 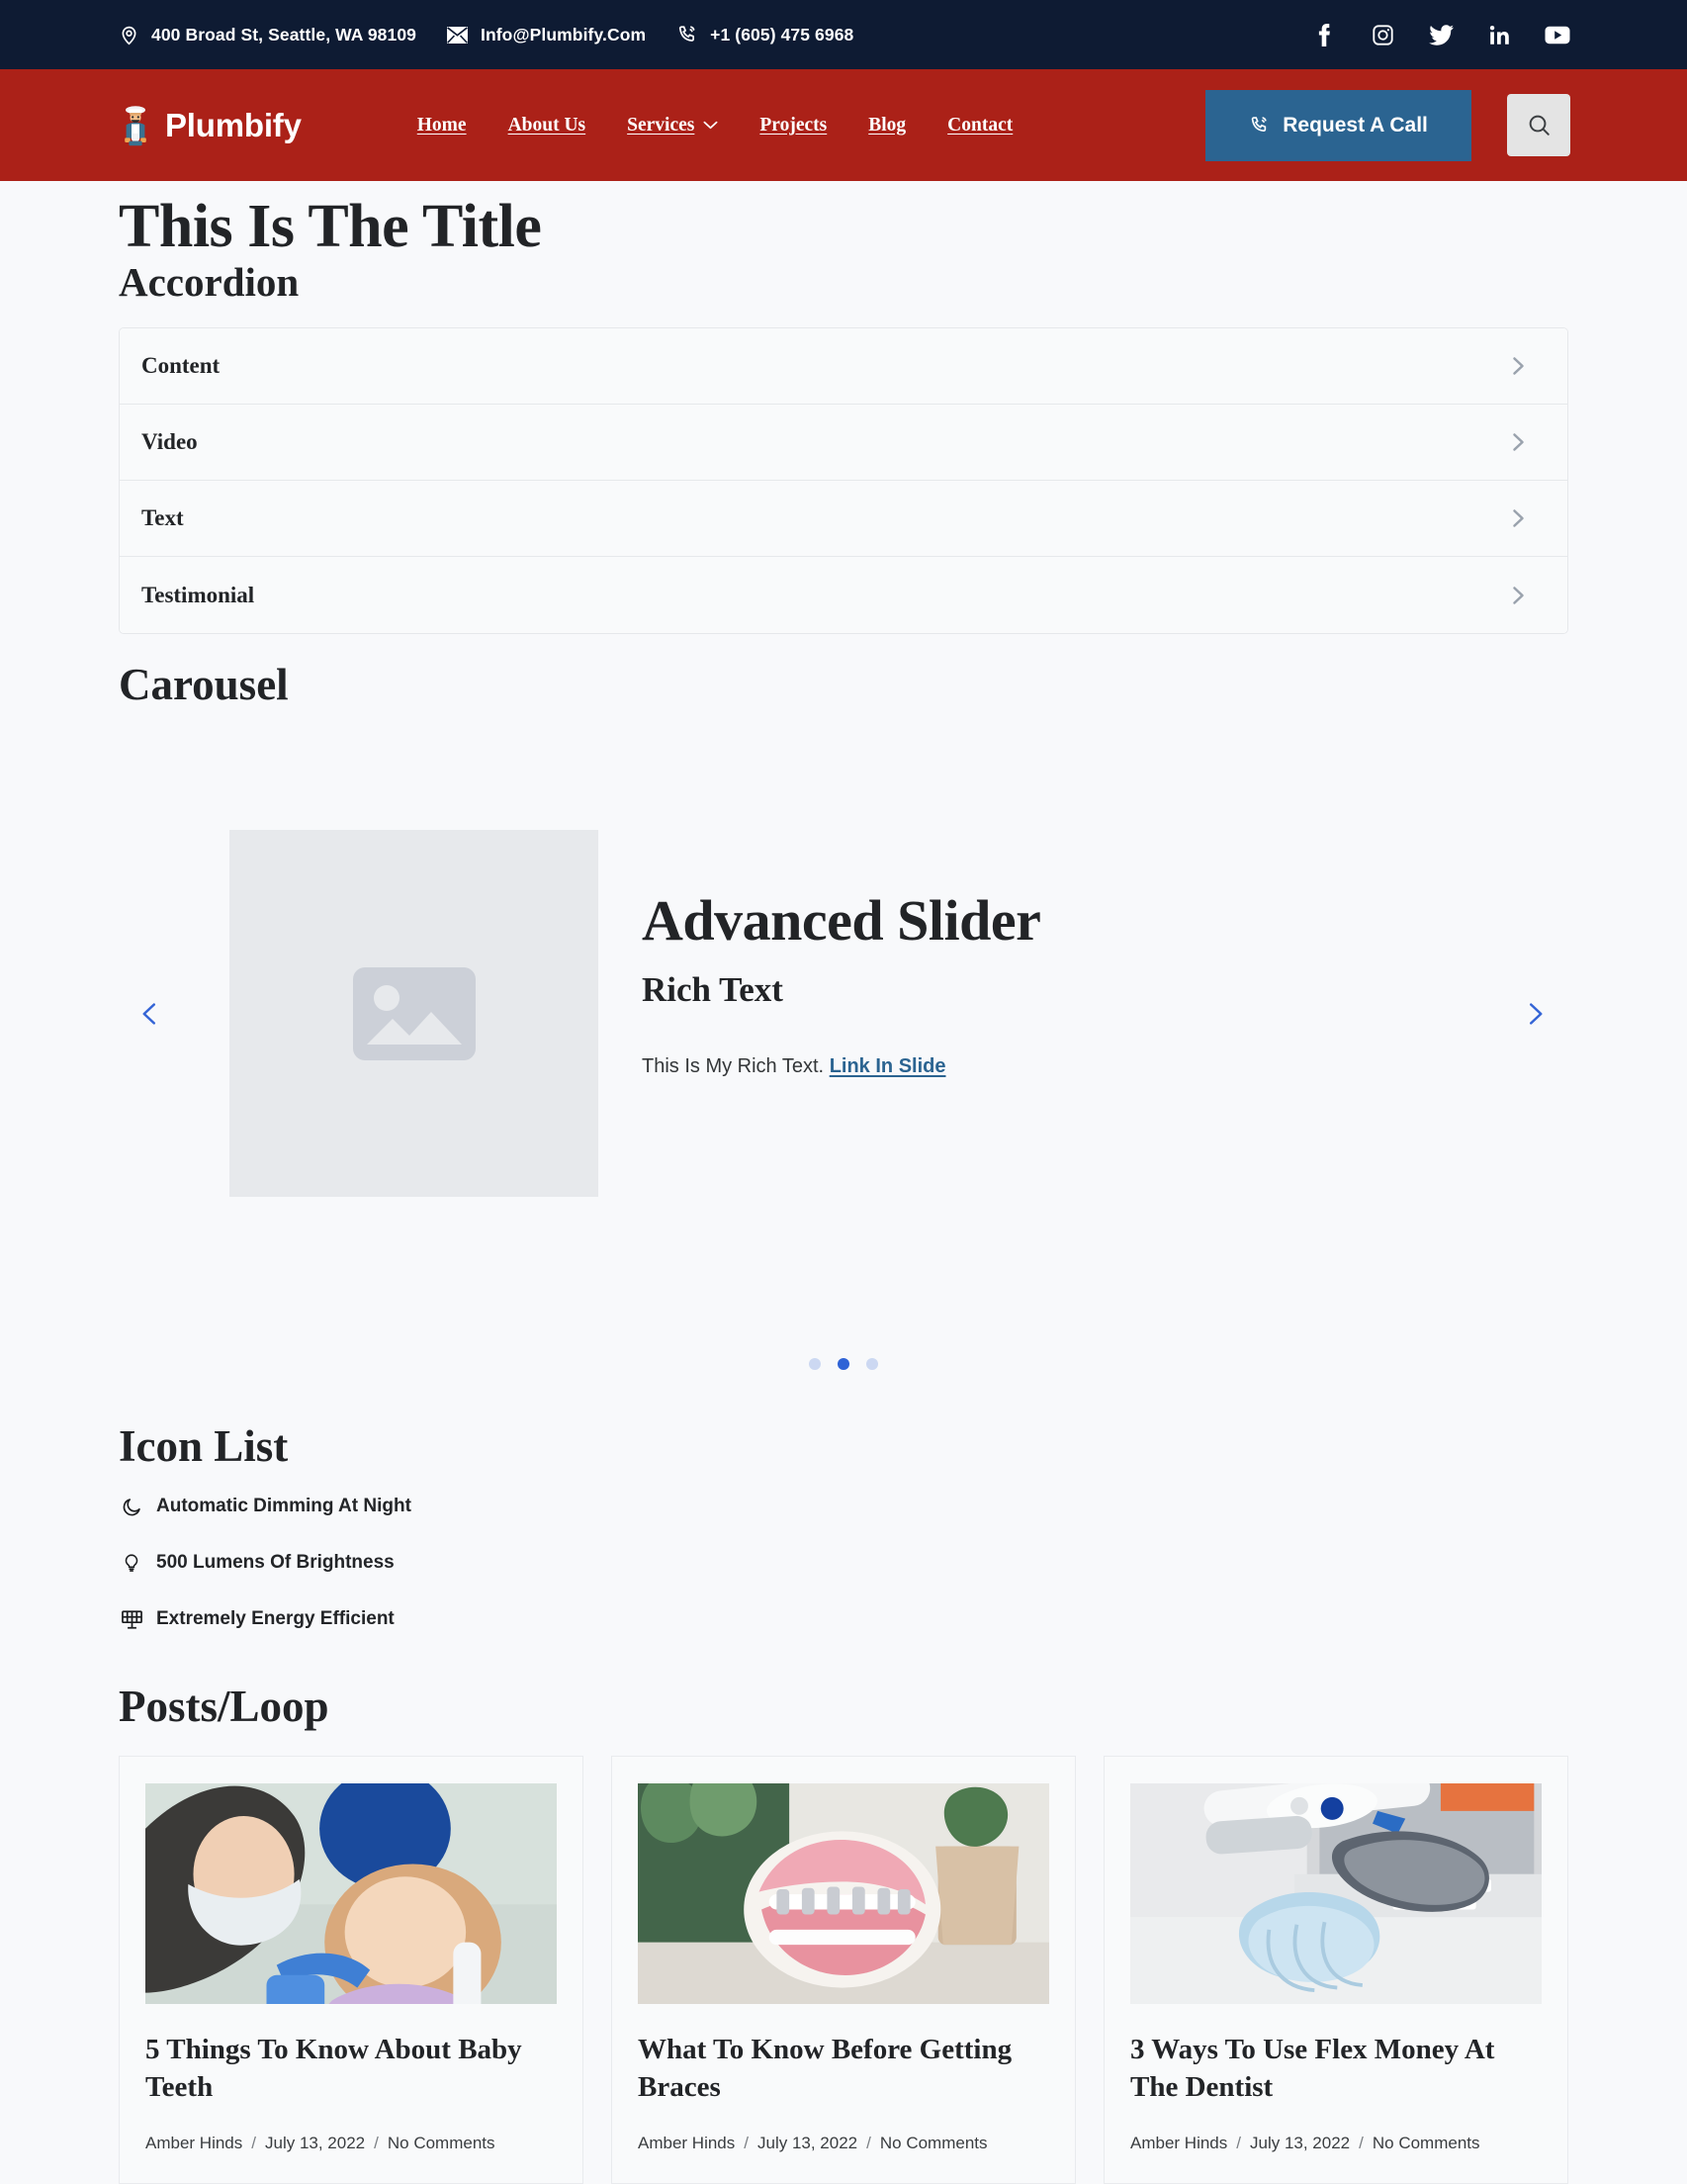 I want to click on slide-rich-text: This Is My Rich Text. Link In Slide, so click(x=841, y=1066).